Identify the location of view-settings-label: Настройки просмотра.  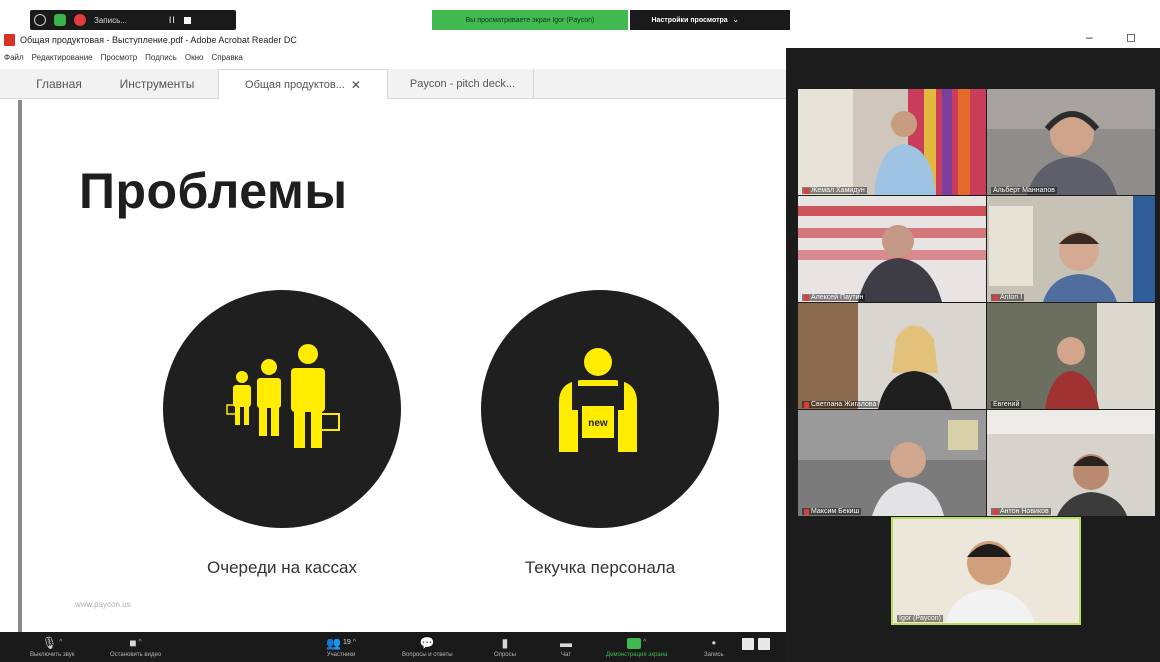
(689, 20).